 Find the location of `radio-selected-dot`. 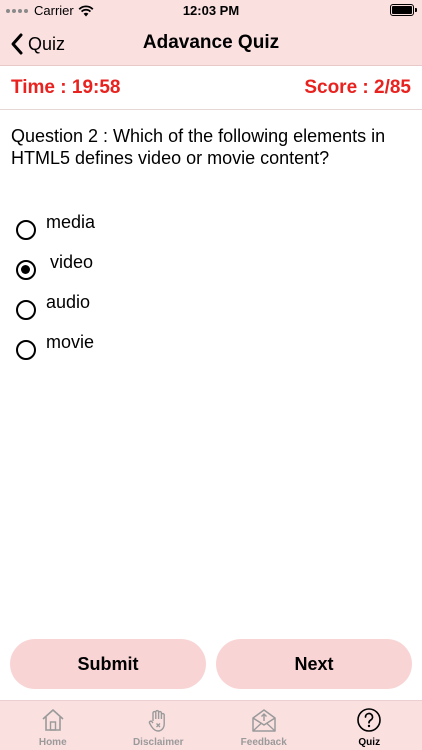

radio-selected-dot is located at coordinates (25, 269).